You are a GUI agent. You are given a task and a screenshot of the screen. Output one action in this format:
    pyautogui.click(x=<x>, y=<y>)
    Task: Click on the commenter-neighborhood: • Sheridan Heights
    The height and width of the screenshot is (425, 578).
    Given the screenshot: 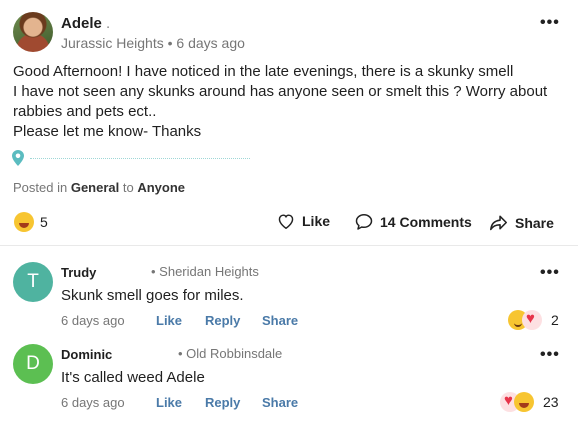 What is the action you would take?
    pyautogui.click(x=205, y=271)
    